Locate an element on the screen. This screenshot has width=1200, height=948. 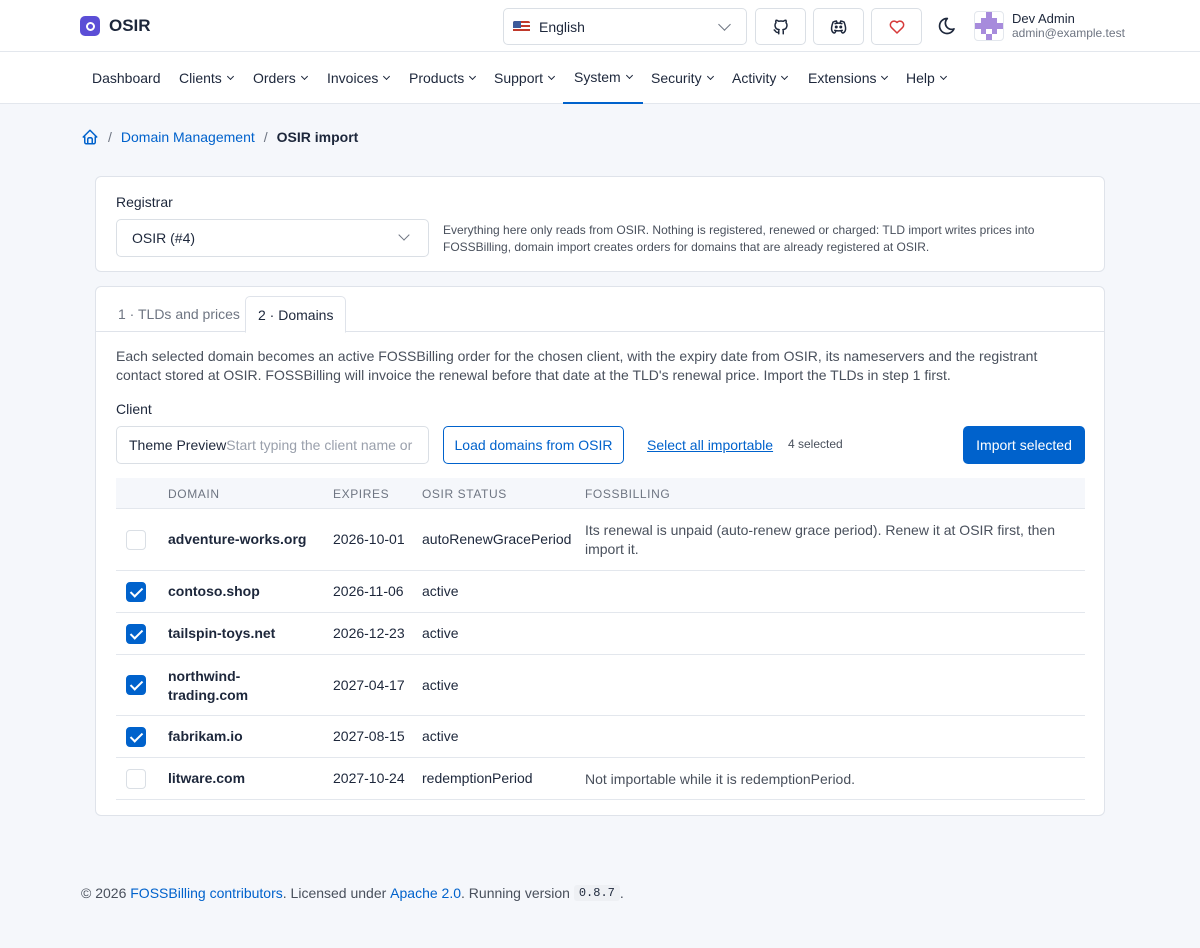
brand-name: OSIR is located at coordinates (130, 25).